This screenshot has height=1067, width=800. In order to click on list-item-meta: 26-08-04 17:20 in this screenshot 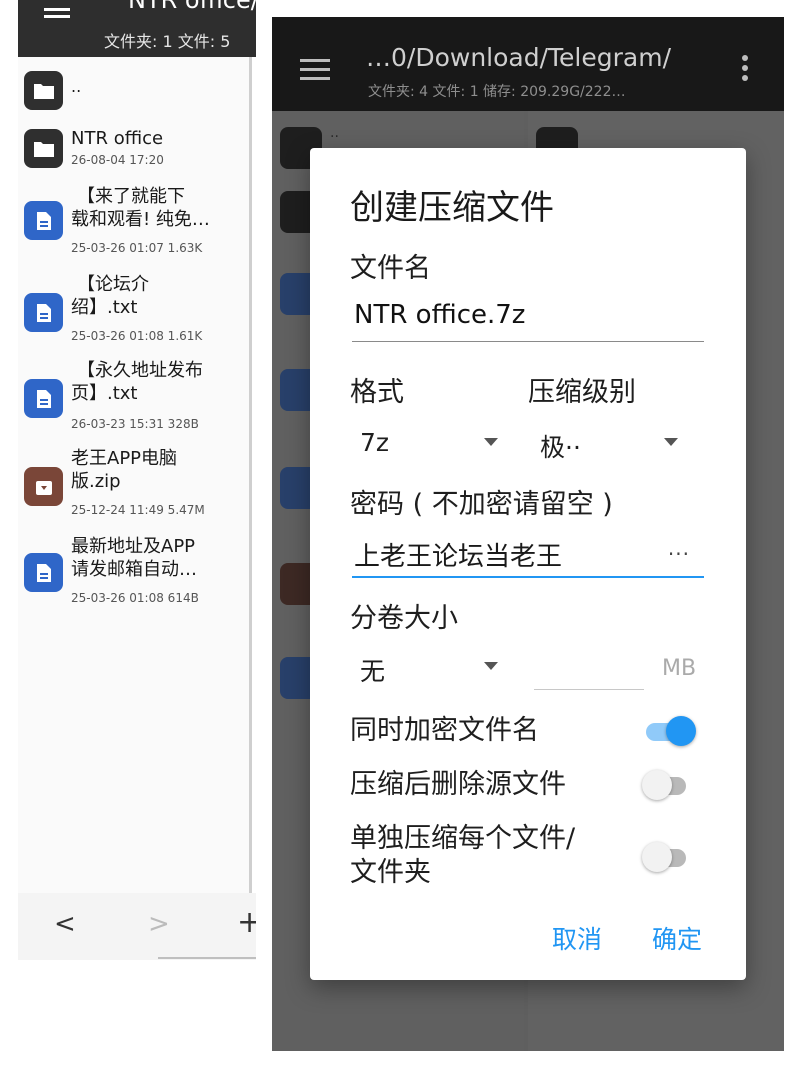, I will do `click(117, 160)`.